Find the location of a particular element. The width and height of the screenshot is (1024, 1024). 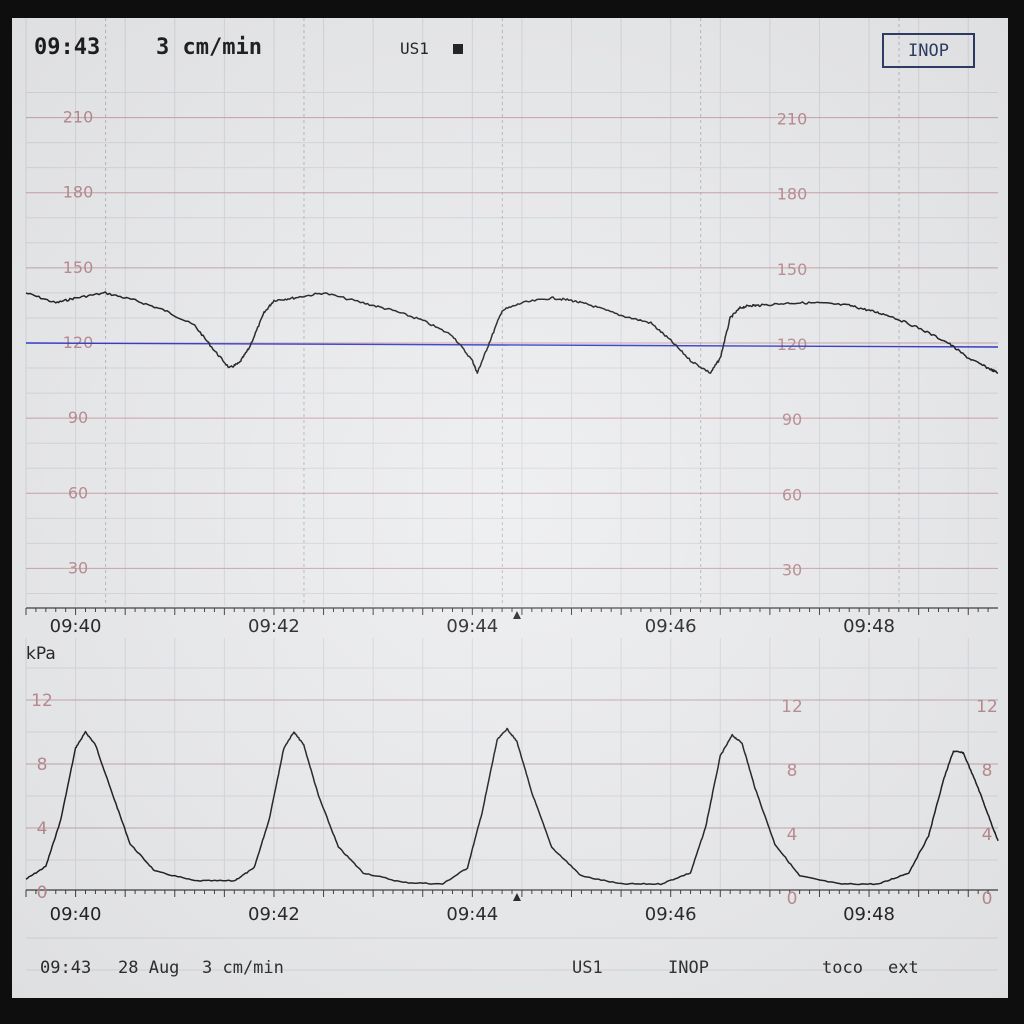

footer-paper-speed: 3 cm/min is located at coordinates (243, 968).